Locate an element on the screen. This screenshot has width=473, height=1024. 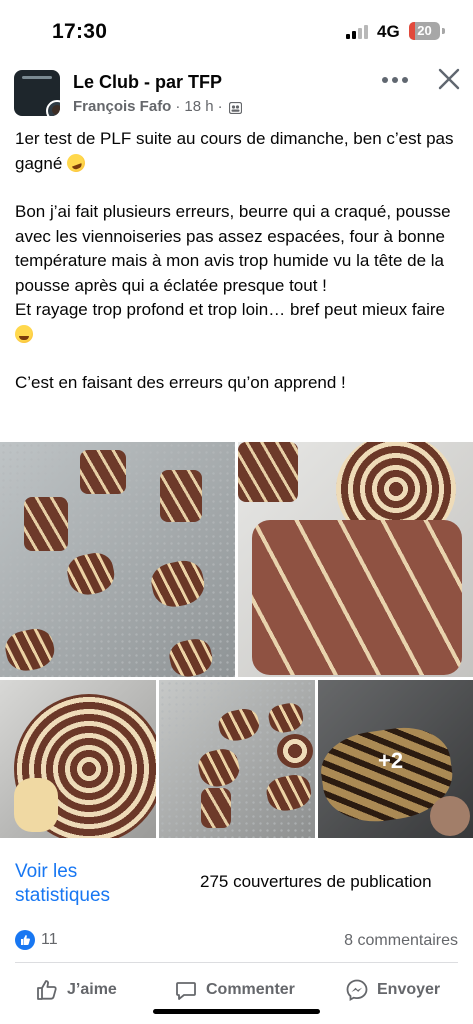
comment-button: Commenter is located at coordinates (234, 990).